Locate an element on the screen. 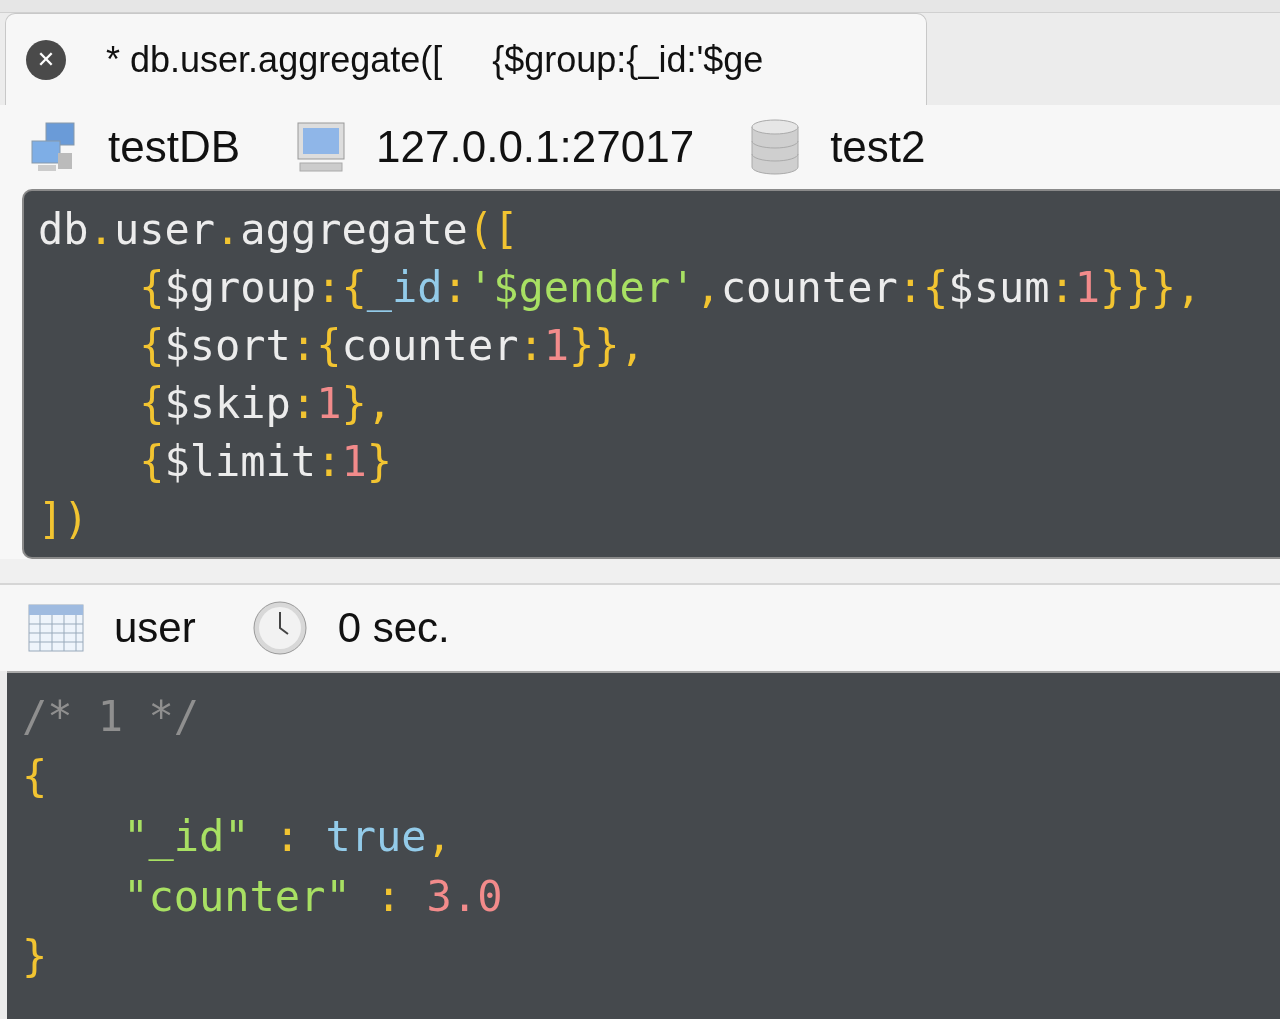  code-line: { is located at coordinates (35, 777).